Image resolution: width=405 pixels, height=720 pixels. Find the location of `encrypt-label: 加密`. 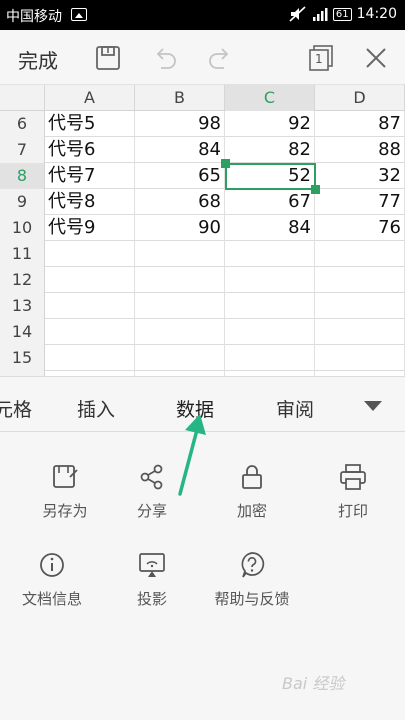

encrypt-label: 加密 is located at coordinates (251, 511).